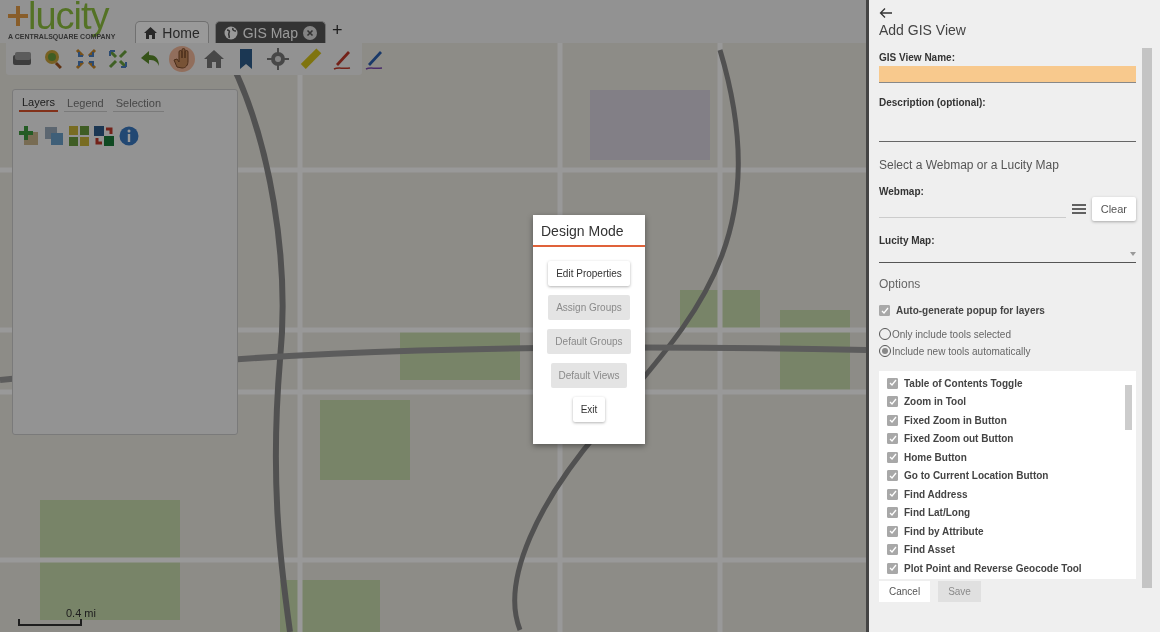 The image size is (1160, 632). I want to click on home-icon, so click(151, 32).